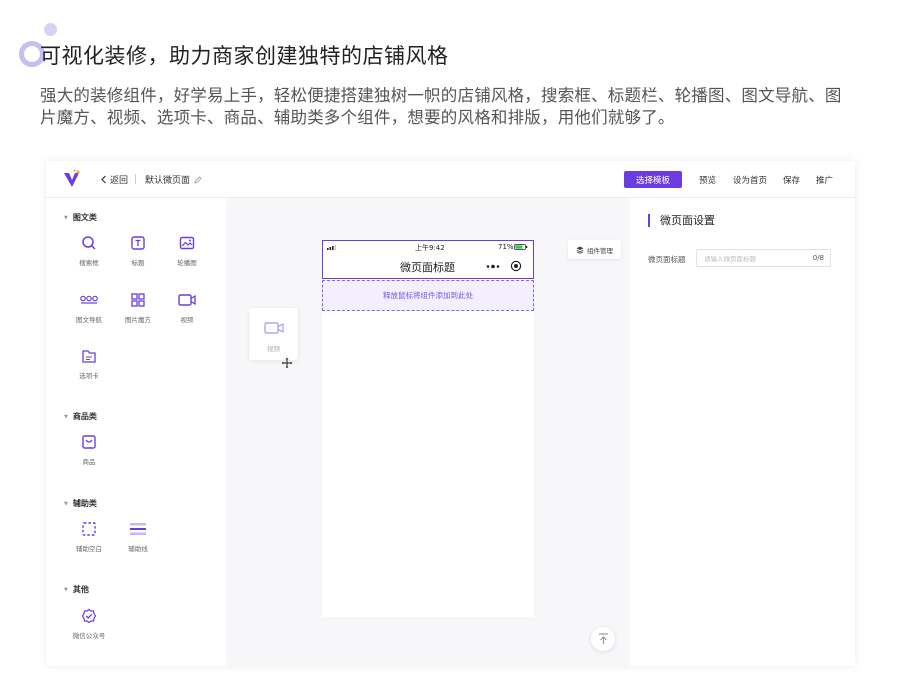 The height and width of the screenshot is (689, 900). I want to click on page-name-label: 默认微页面, so click(168, 181).